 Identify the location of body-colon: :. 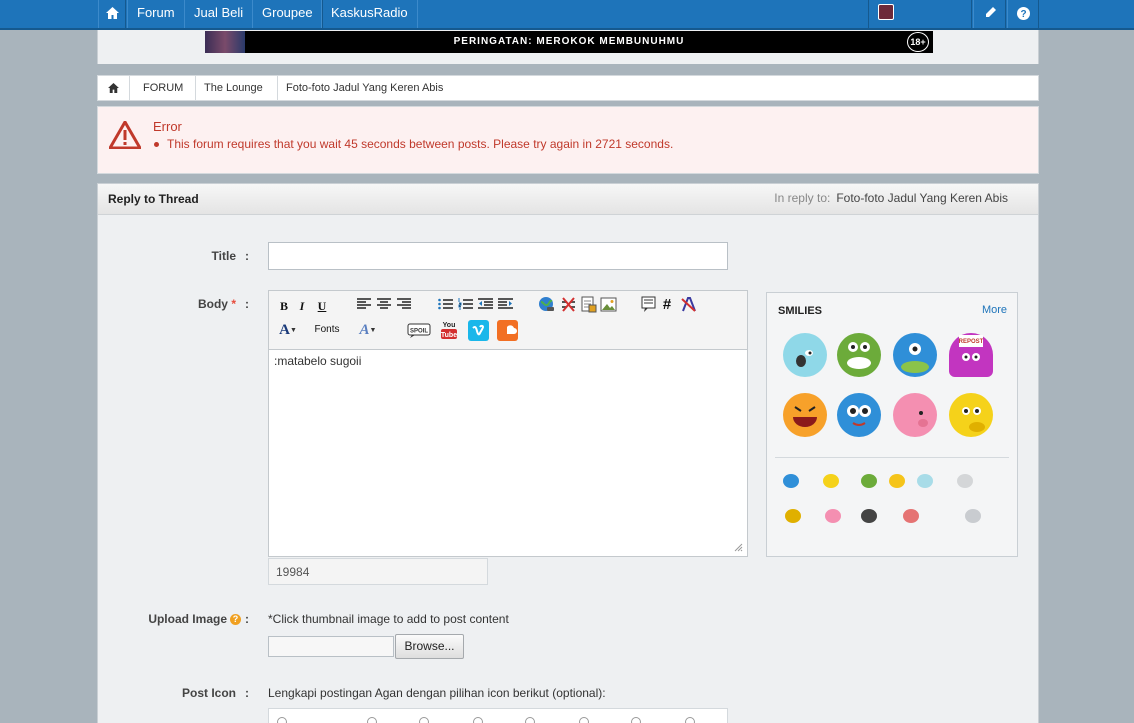
(247, 304).